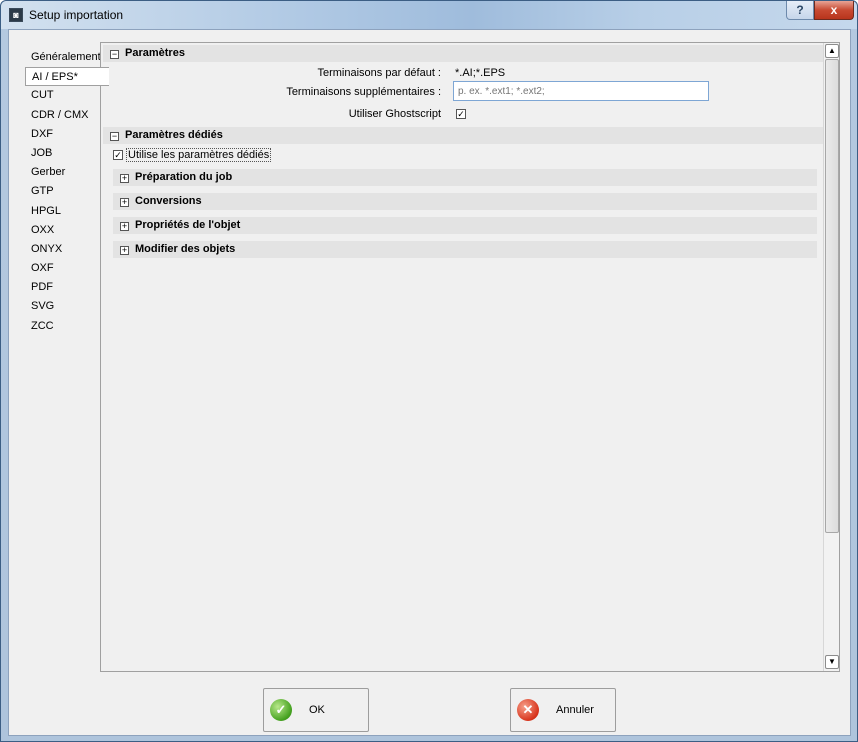 Image resolution: width=858 pixels, height=742 pixels. Describe the element at coordinates (63, 249) in the screenshot. I see `nav-item-onyx: ONYX` at that location.